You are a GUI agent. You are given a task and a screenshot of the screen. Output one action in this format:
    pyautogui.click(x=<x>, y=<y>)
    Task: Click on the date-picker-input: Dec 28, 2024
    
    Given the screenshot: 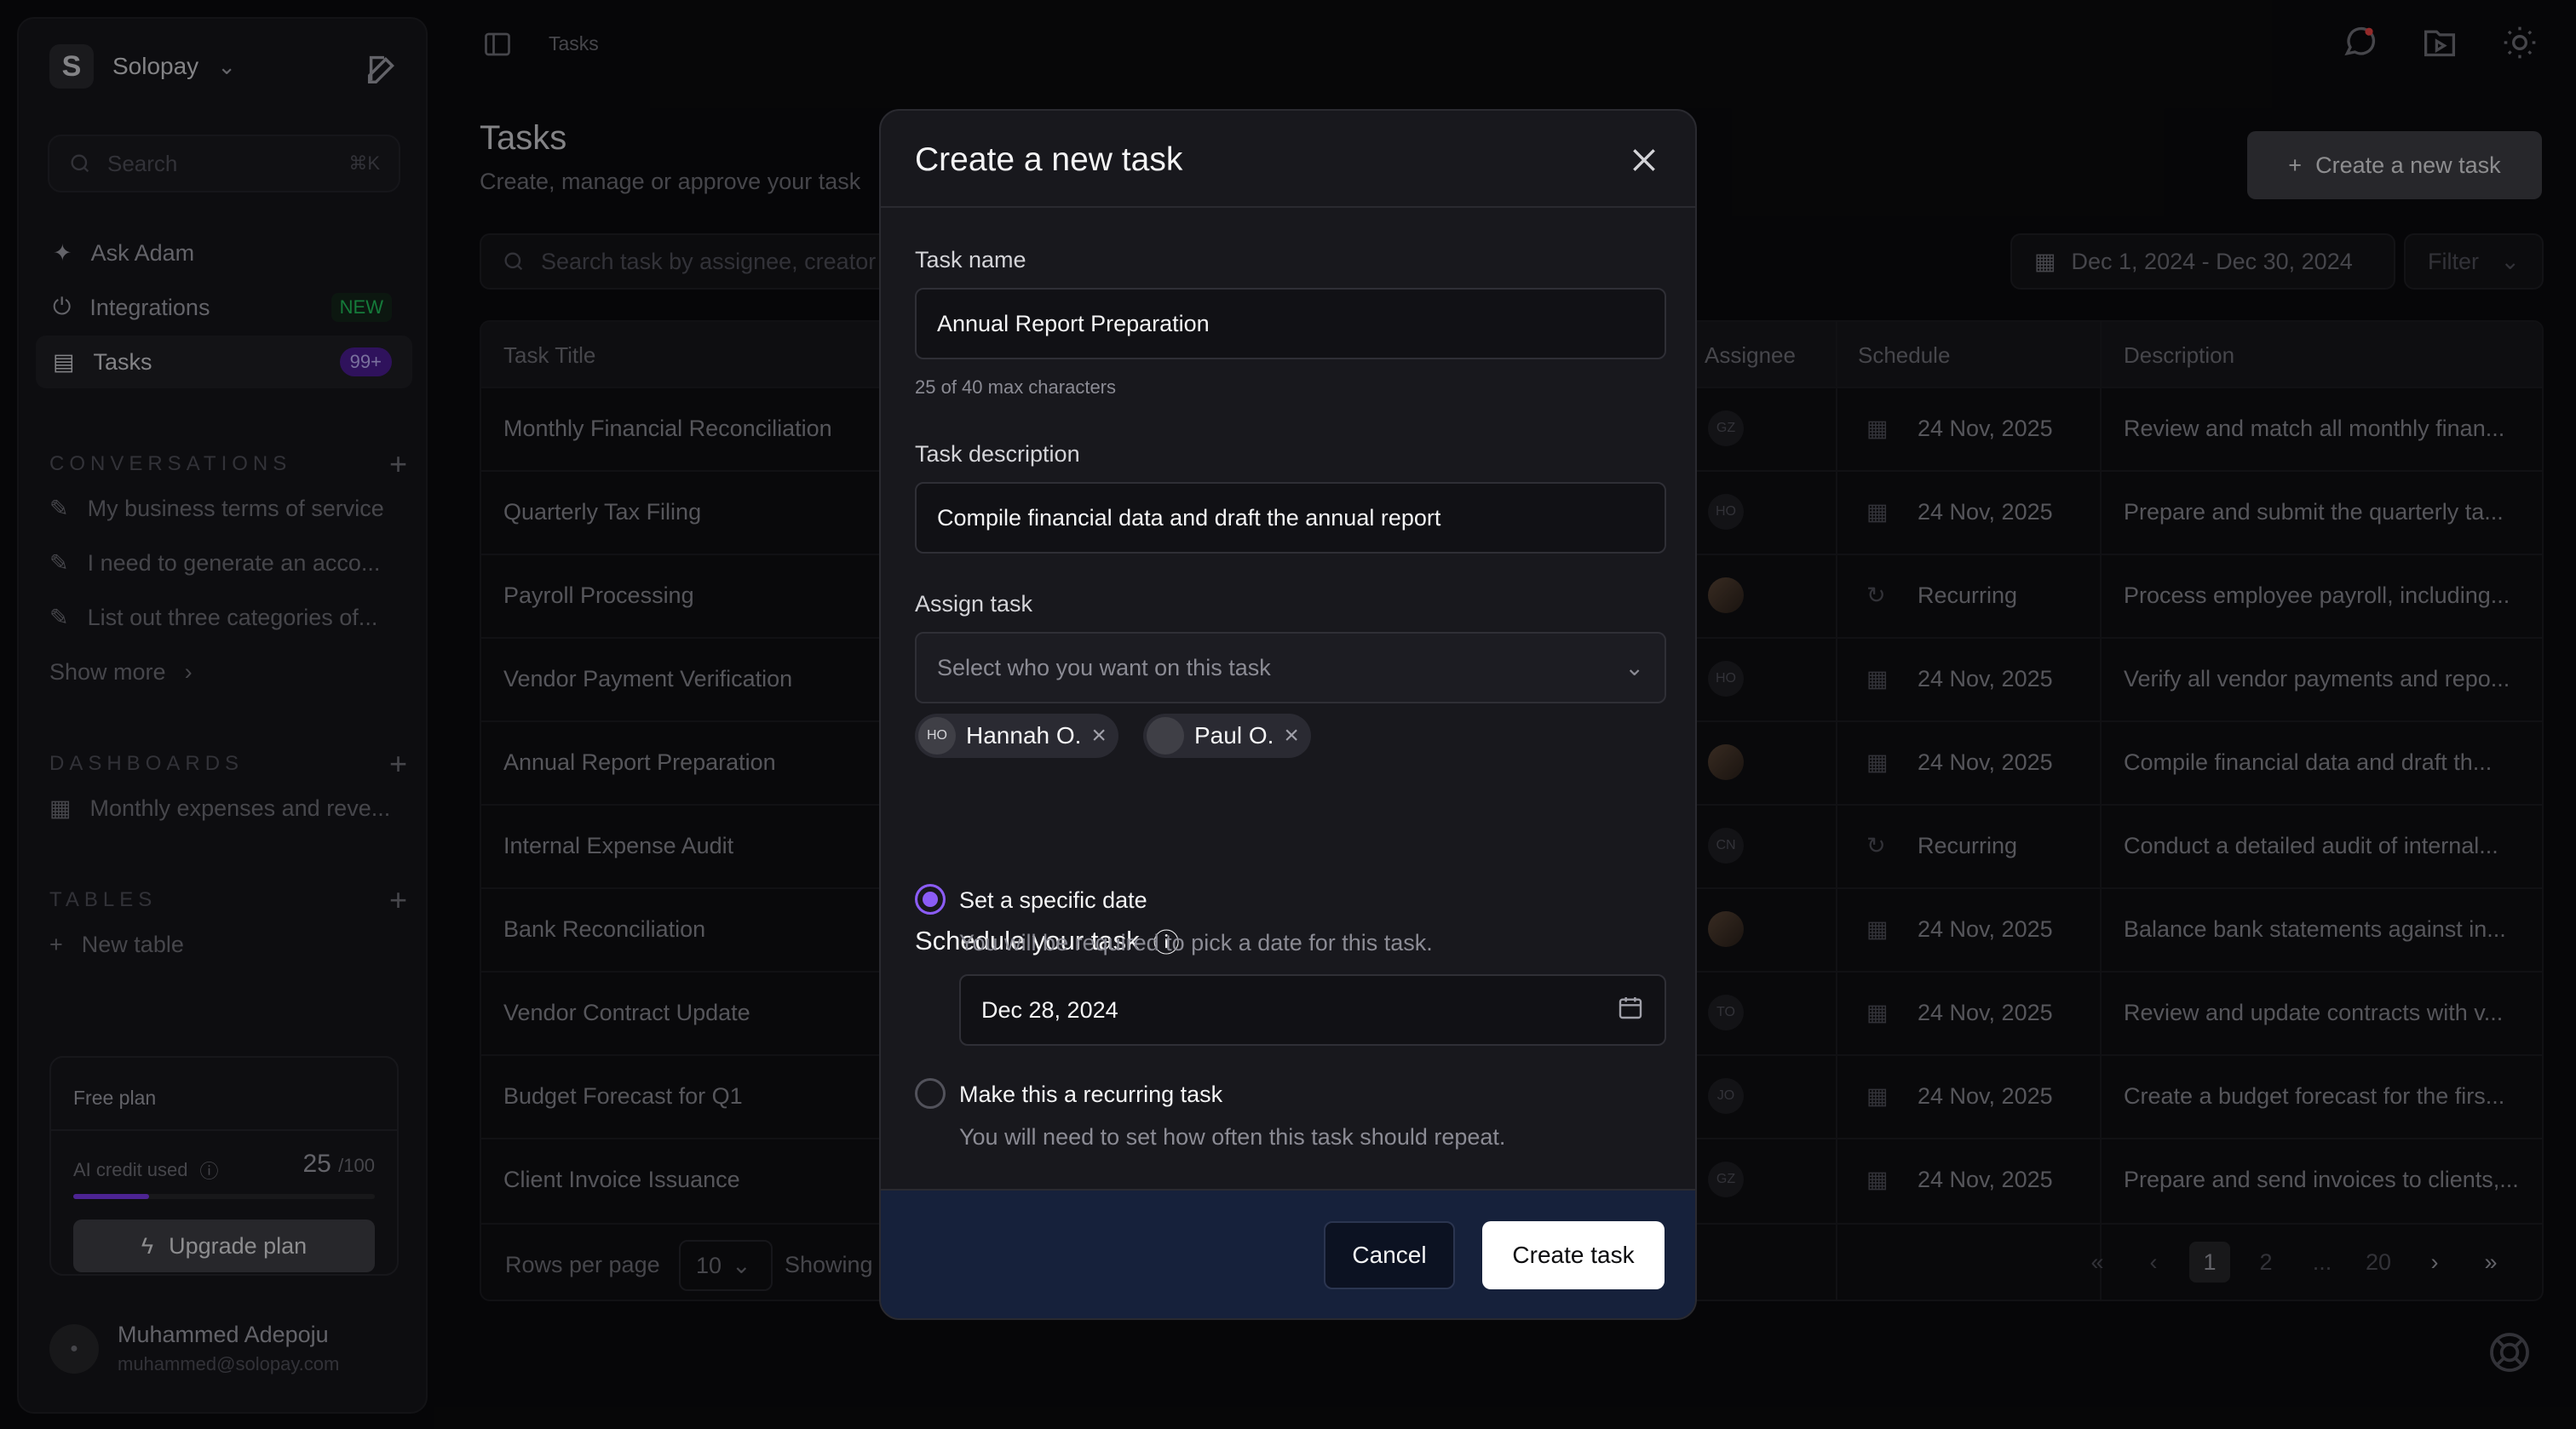 What is the action you would take?
    pyautogui.click(x=1312, y=1010)
    